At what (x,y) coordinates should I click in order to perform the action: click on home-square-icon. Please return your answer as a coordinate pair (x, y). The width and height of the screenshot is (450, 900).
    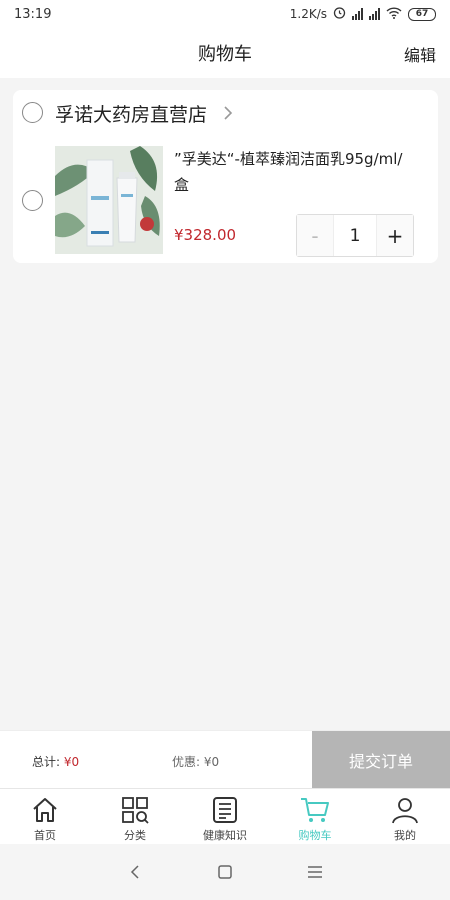
    Looking at the image, I should click on (225, 872).